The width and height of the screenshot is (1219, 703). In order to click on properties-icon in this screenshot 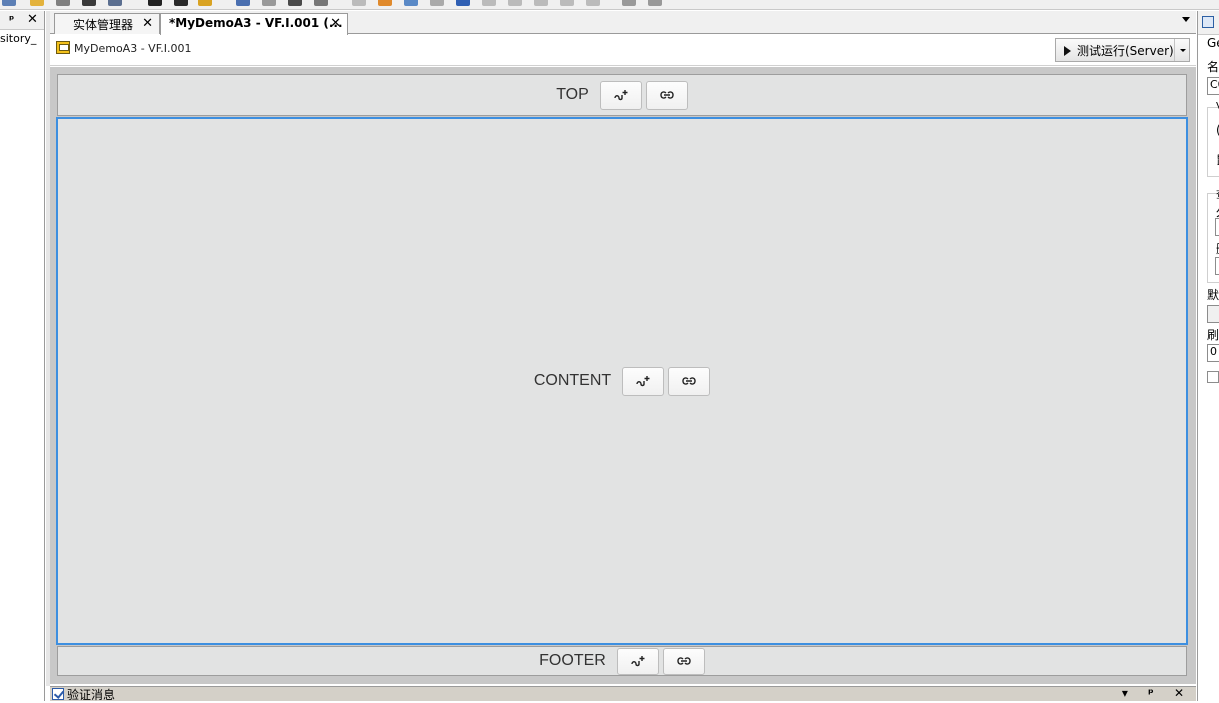, I will do `click(1208, 22)`.